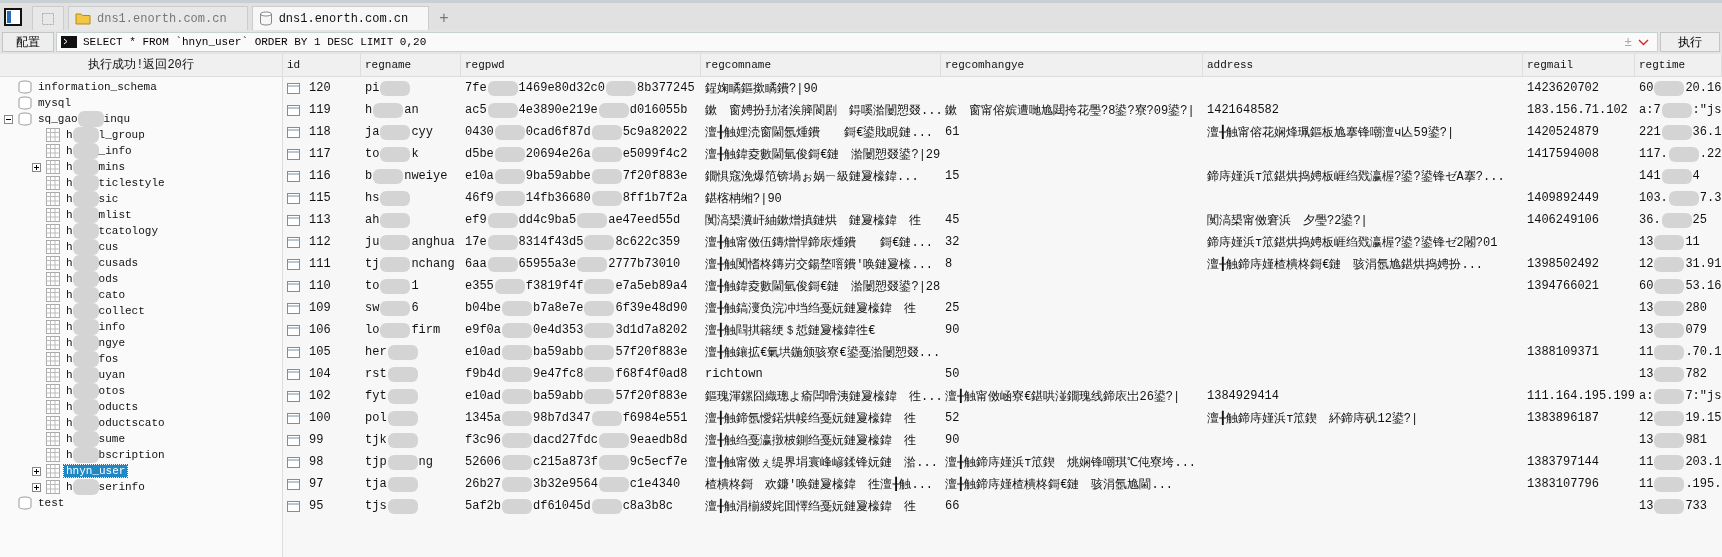  What do you see at coordinates (1579, 65) in the screenshot?
I see `column-header: regmail` at bounding box center [1579, 65].